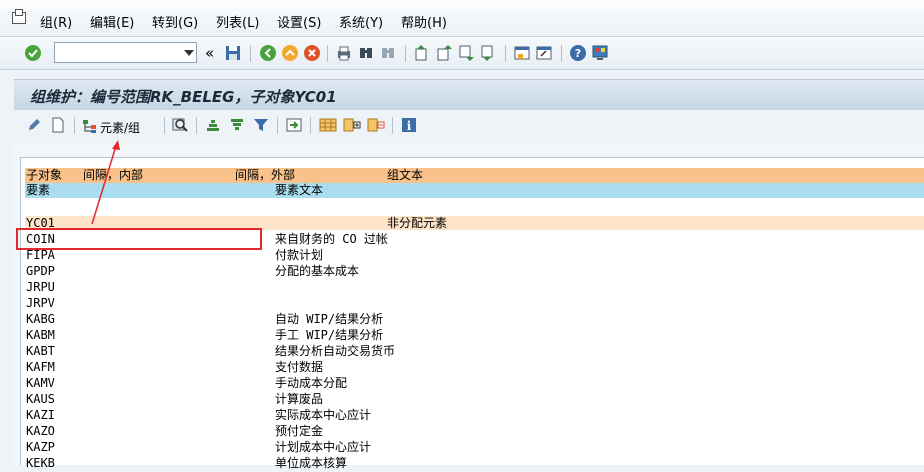  What do you see at coordinates (180, 125) in the screenshot?
I see `detail-magnifier-icon` at bounding box center [180, 125].